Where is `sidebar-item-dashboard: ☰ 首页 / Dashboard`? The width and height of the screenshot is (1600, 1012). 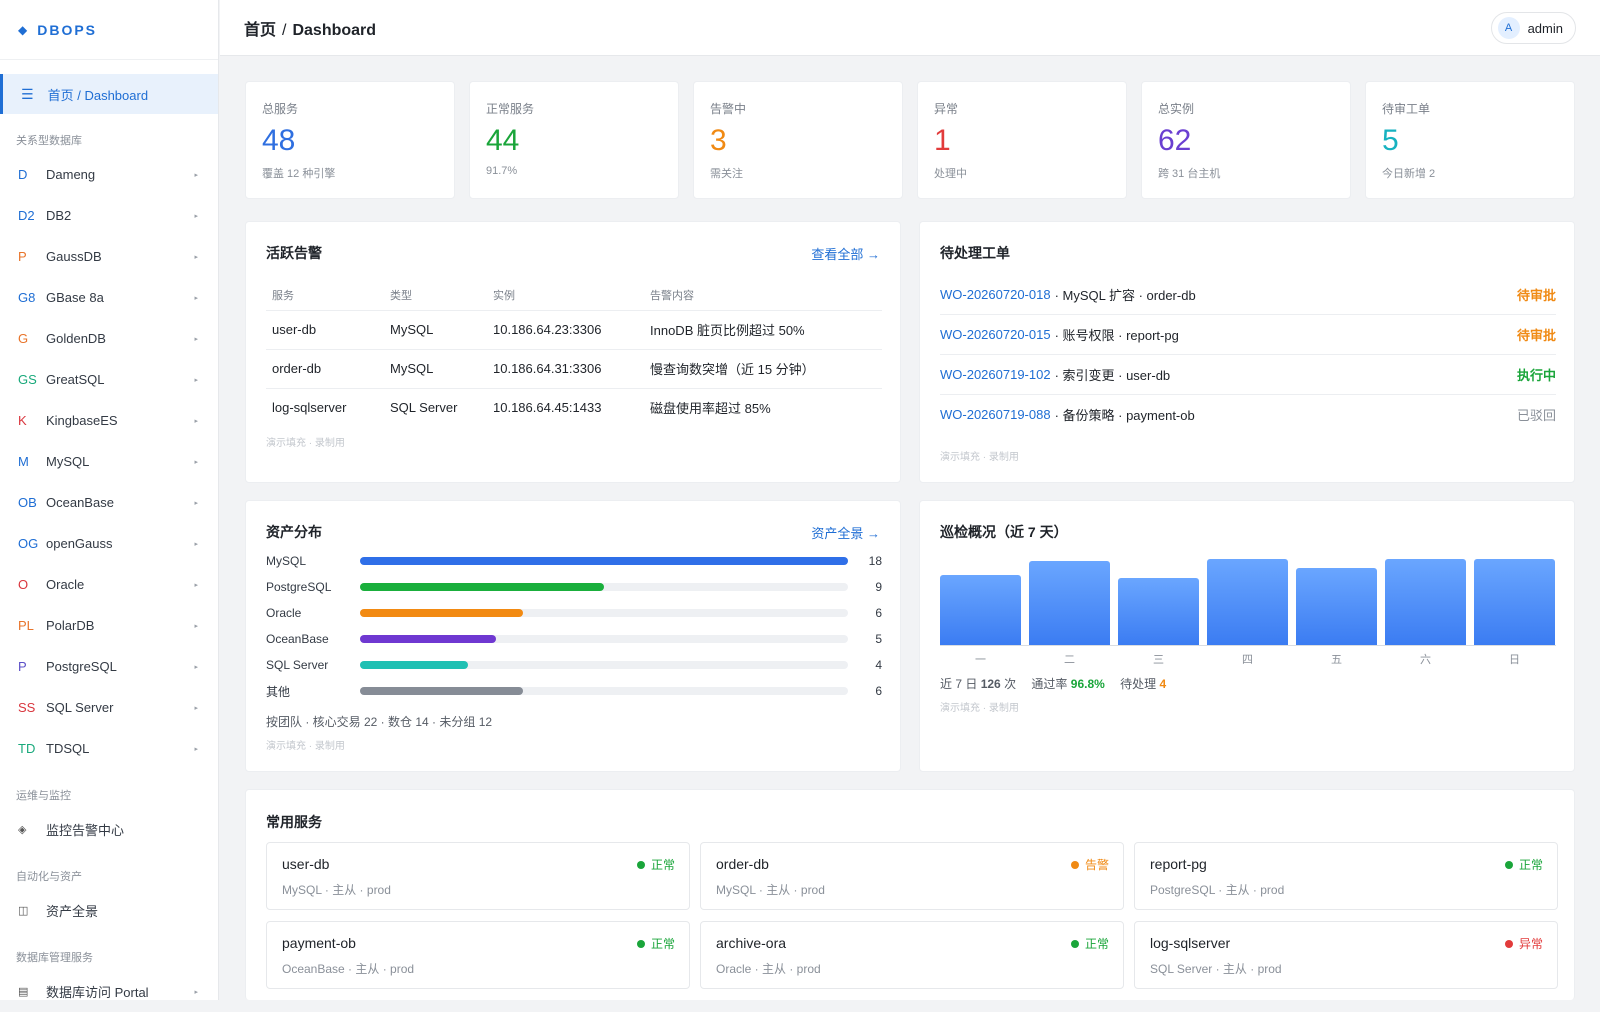 sidebar-item-dashboard: ☰ 首页 / Dashboard is located at coordinates (109, 94).